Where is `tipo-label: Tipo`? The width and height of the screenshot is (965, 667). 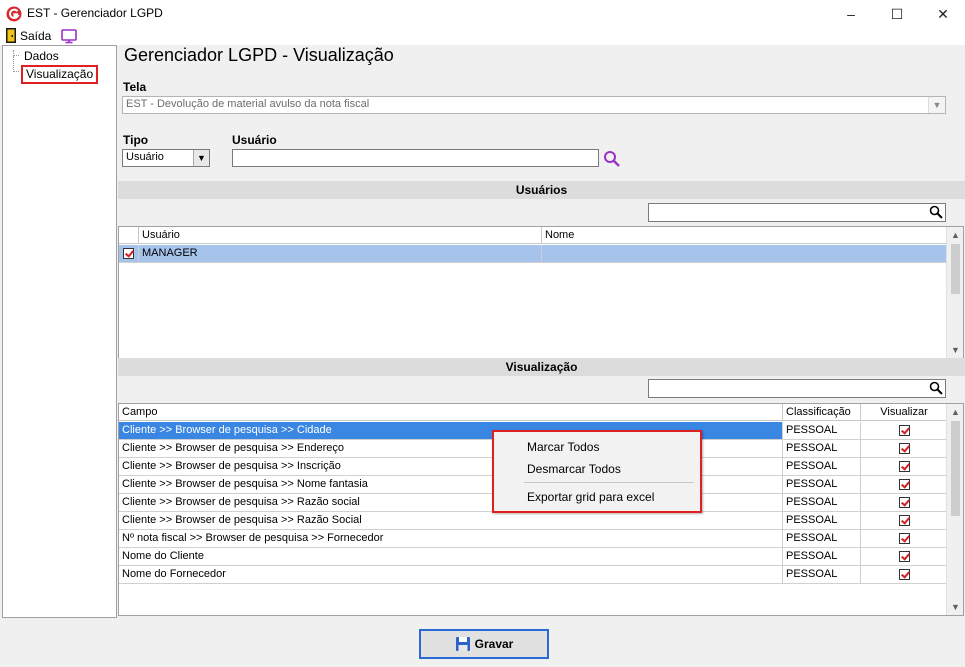
tipo-label: Tipo is located at coordinates (136, 140).